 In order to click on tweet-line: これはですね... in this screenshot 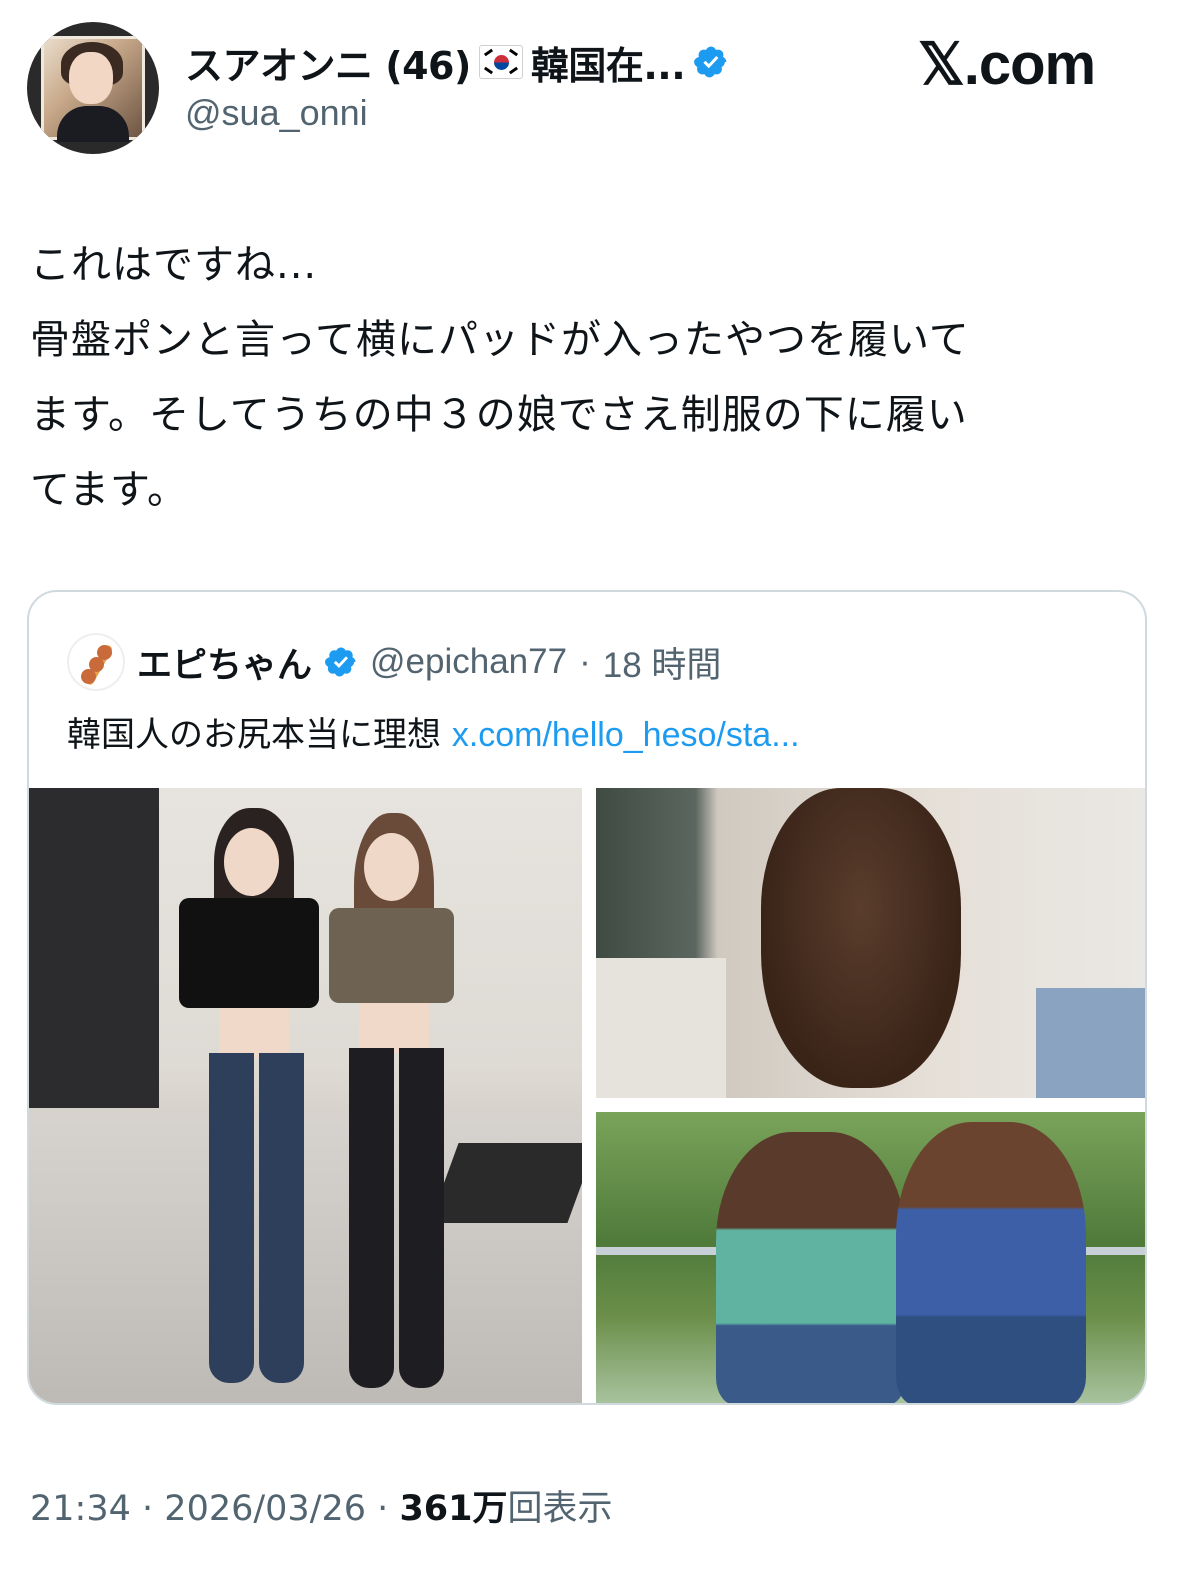, I will do `click(174, 265)`.